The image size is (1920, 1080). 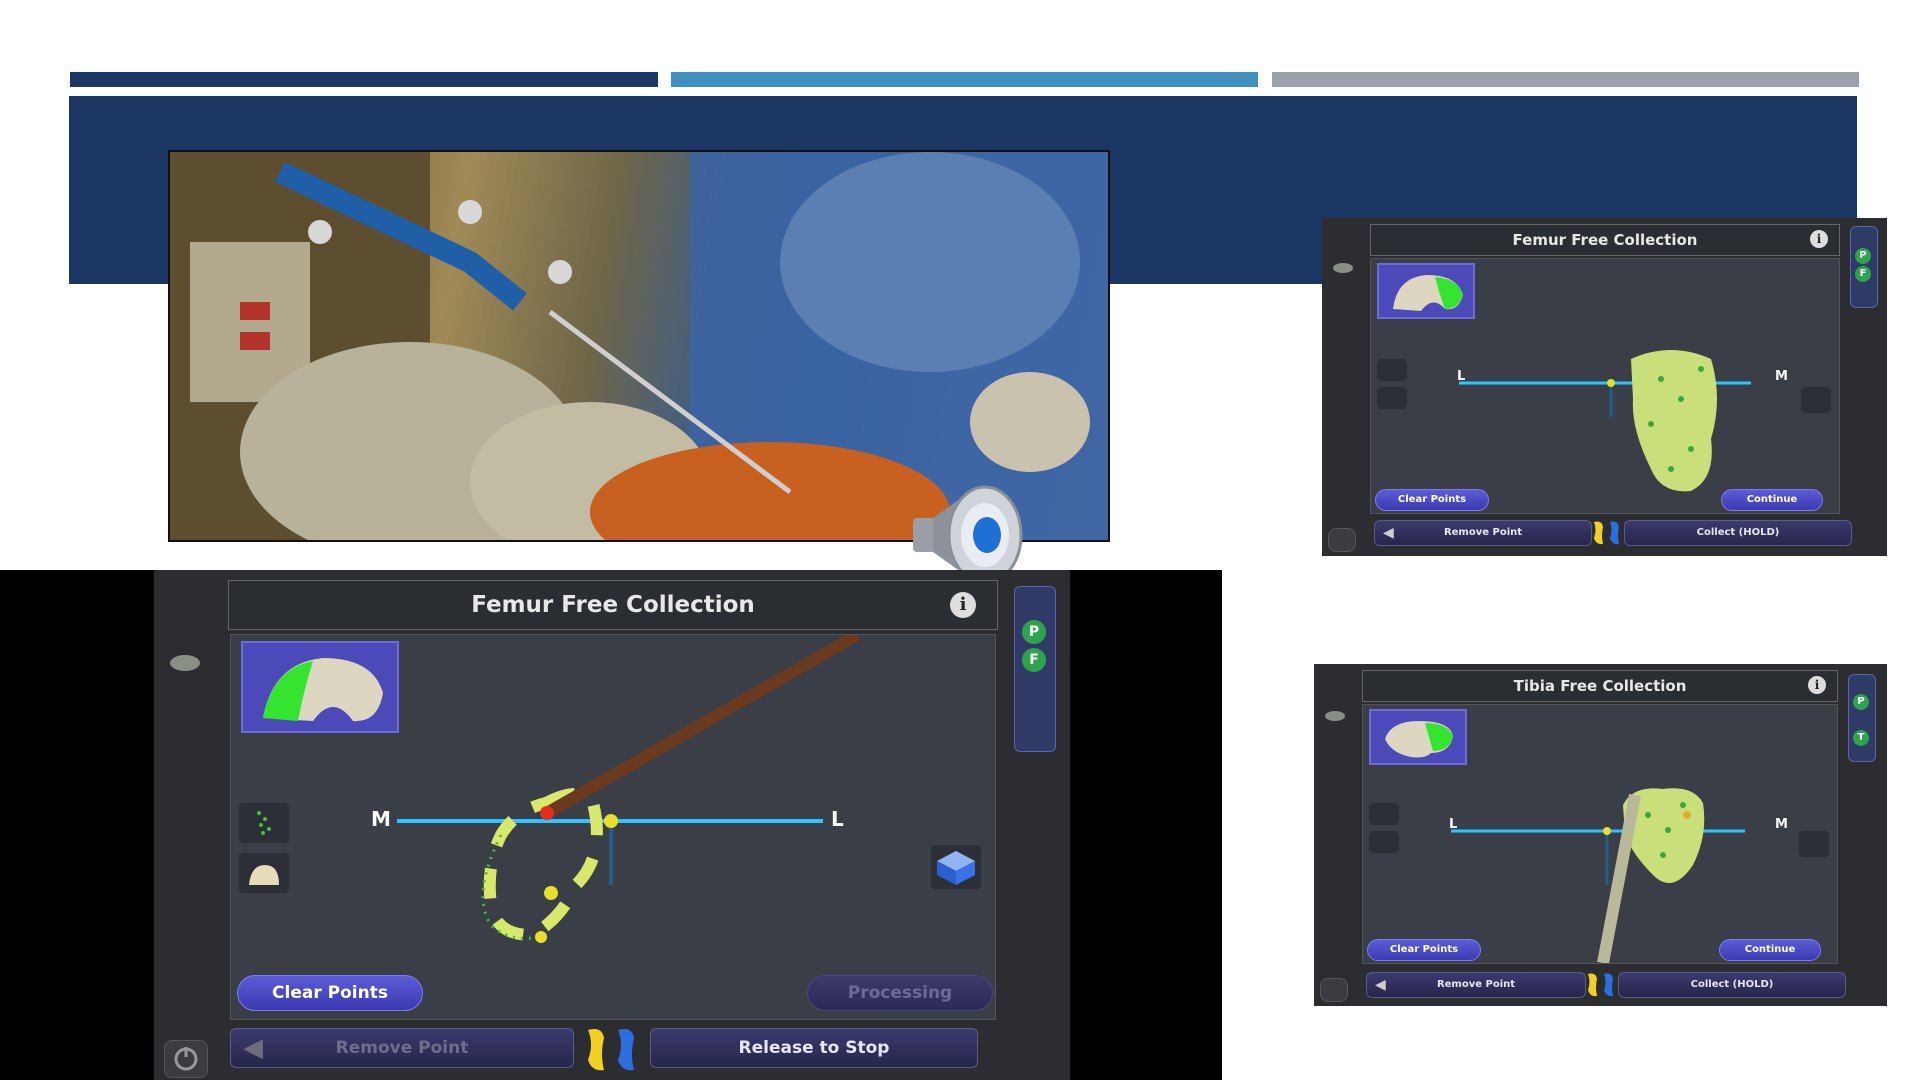 I want to click on remove-point-label-tibia: Remove Point, so click(x=1476, y=984).